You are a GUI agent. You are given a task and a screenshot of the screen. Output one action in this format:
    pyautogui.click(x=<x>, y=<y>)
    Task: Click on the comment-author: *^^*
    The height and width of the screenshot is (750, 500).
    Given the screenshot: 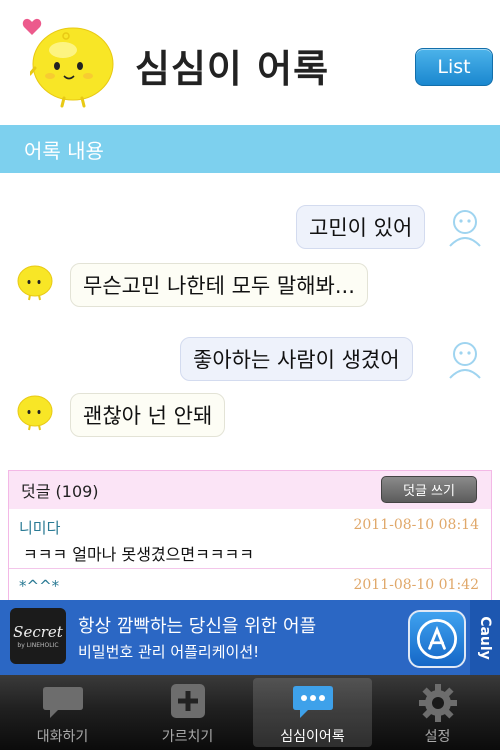 What is the action you would take?
    pyautogui.click(x=39, y=586)
    